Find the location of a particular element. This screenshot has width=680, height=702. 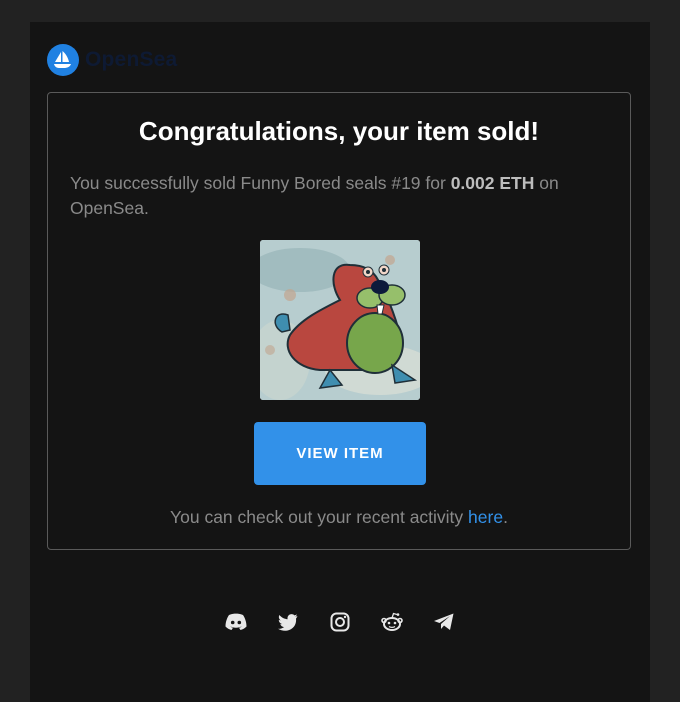

brand-header: OpenSea is located at coordinates (112, 60).